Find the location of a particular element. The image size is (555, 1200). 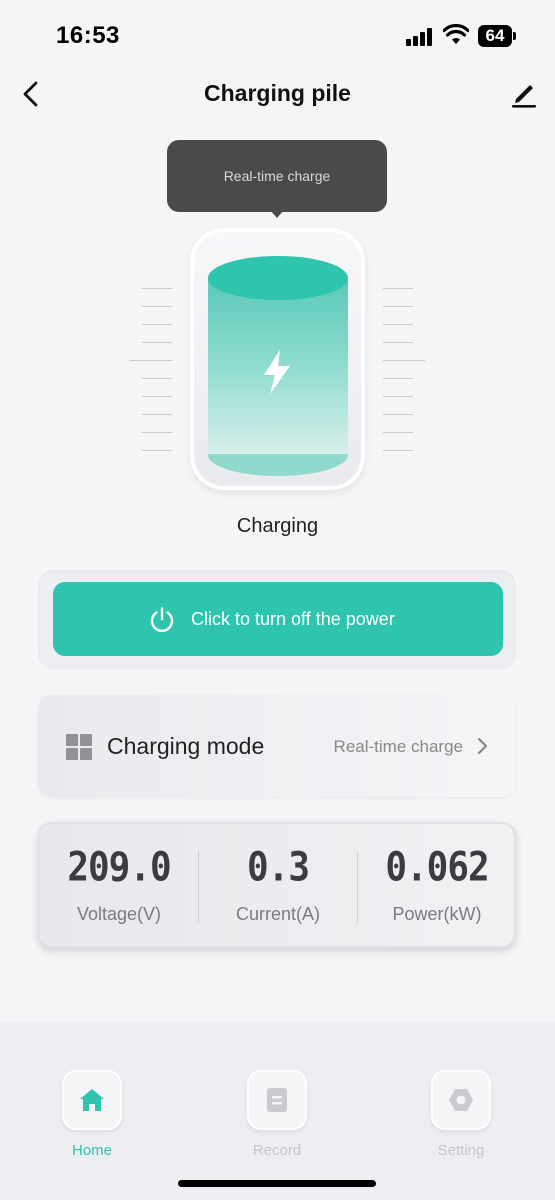

home-indicator is located at coordinates (277, 1183).